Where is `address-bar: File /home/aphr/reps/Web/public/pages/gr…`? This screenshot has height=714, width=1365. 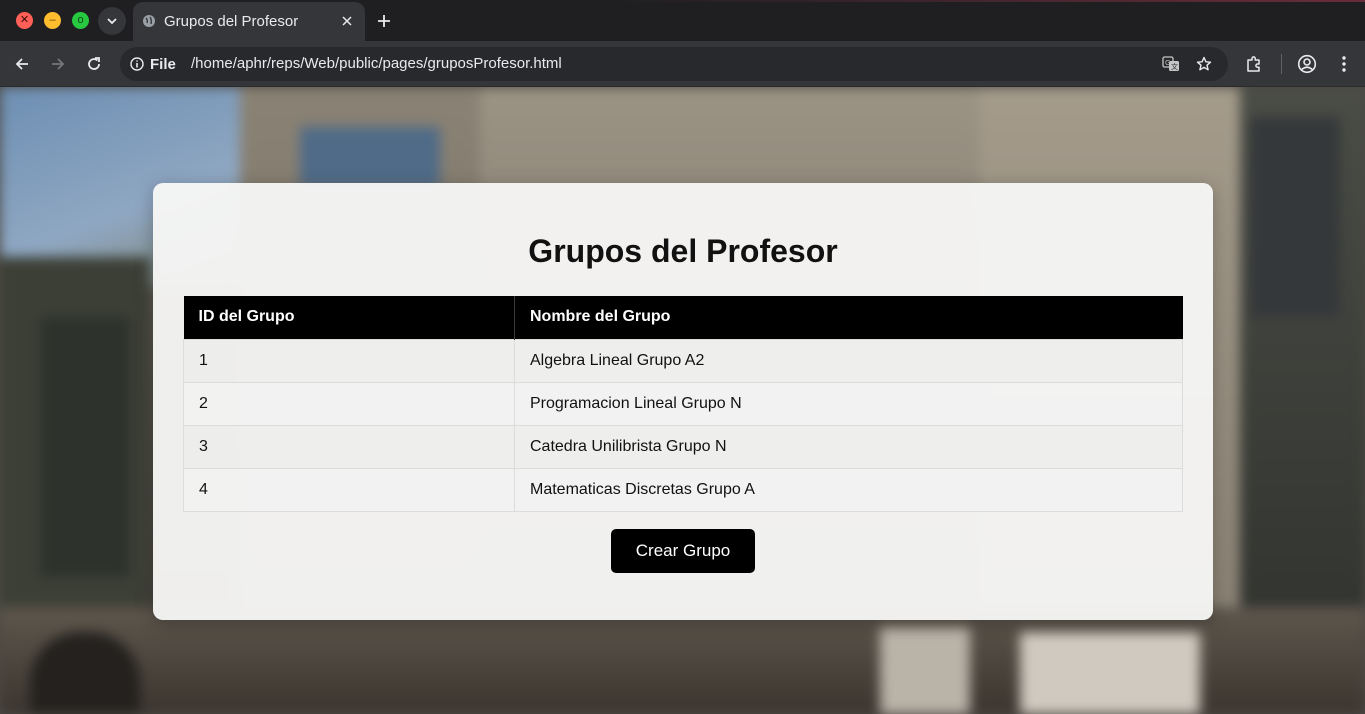
address-bar: File /home/aphr/reps/Web/public/pages/gr… is located at coordinates (674, 64).